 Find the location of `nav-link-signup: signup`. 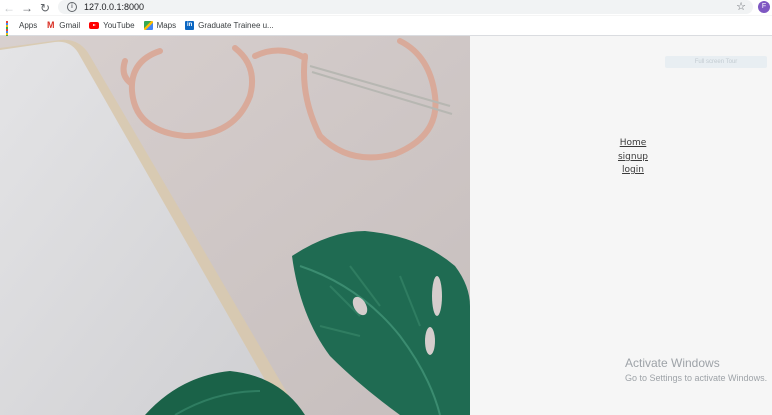

nav-link-signup: signup is located at coordinates (621, 158).